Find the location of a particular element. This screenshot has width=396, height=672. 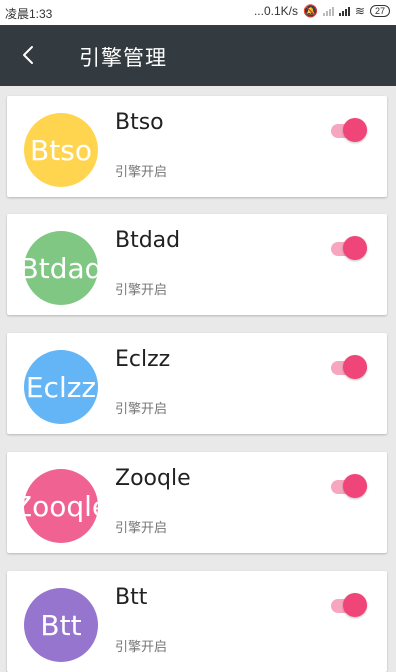

avatar-label: Zooqle is located at coordinates (61, 506).